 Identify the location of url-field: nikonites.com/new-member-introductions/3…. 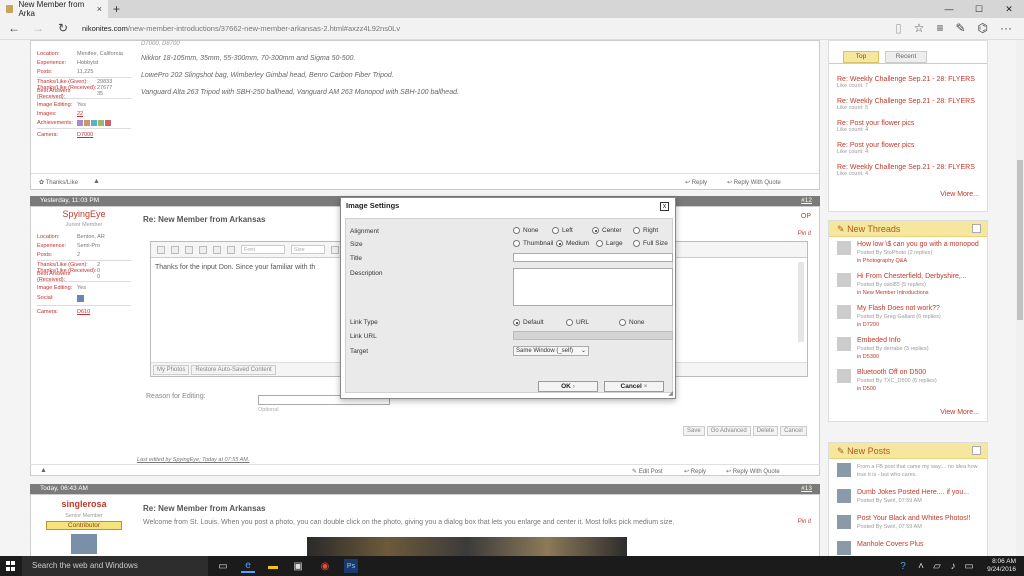
(241, 28).